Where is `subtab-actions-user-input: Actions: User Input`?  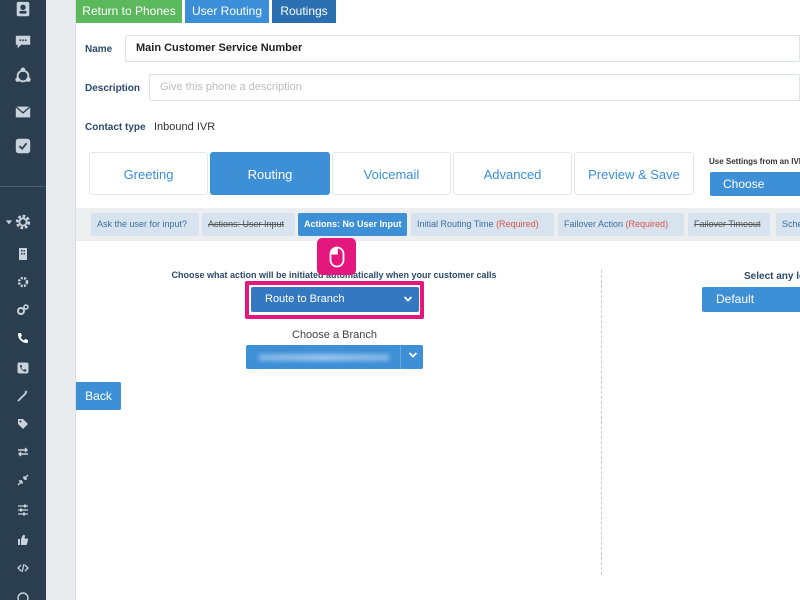
subtab-actions-user-input: Actions: User Input is located at coordinates (248, 224).